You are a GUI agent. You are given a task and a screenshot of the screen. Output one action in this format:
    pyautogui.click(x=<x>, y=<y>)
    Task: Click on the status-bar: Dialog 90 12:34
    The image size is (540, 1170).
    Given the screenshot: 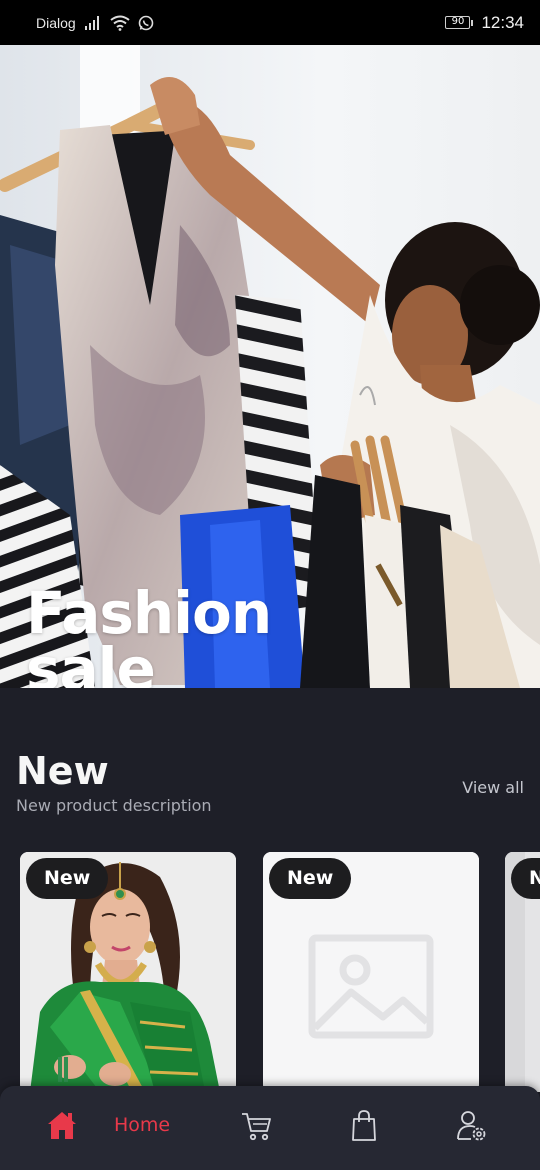 What is the action you would take?
    pyautogui.click(x=270, y=22)
    